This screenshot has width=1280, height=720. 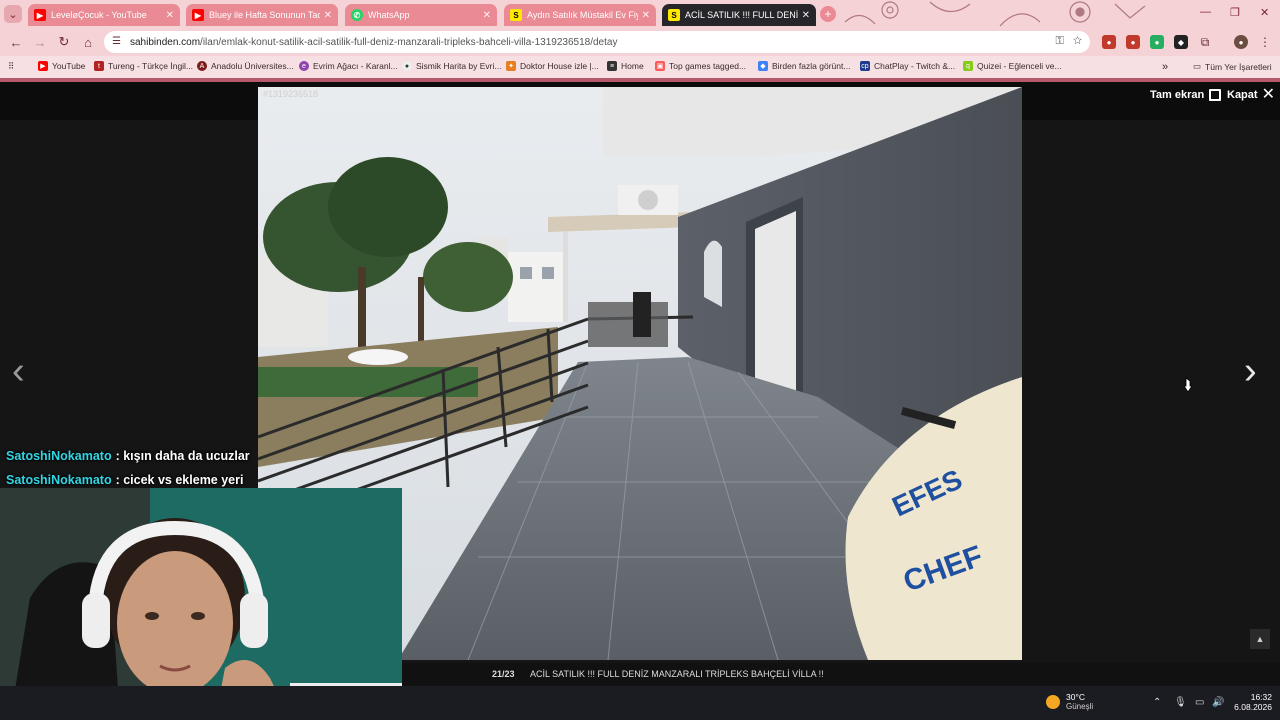 I want to click on folder-icon: ▭, so click(x=1197, y=66).